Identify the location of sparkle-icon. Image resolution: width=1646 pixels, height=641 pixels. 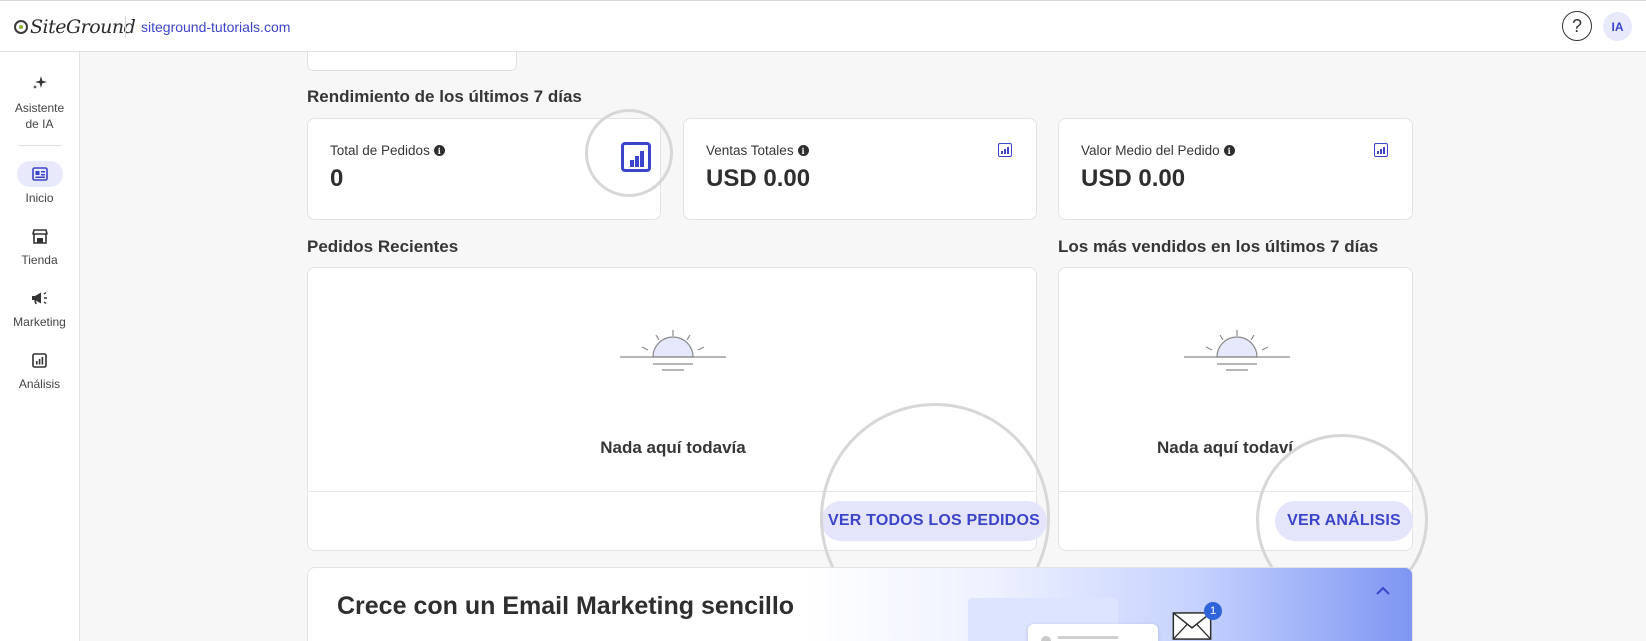
(40, 83).